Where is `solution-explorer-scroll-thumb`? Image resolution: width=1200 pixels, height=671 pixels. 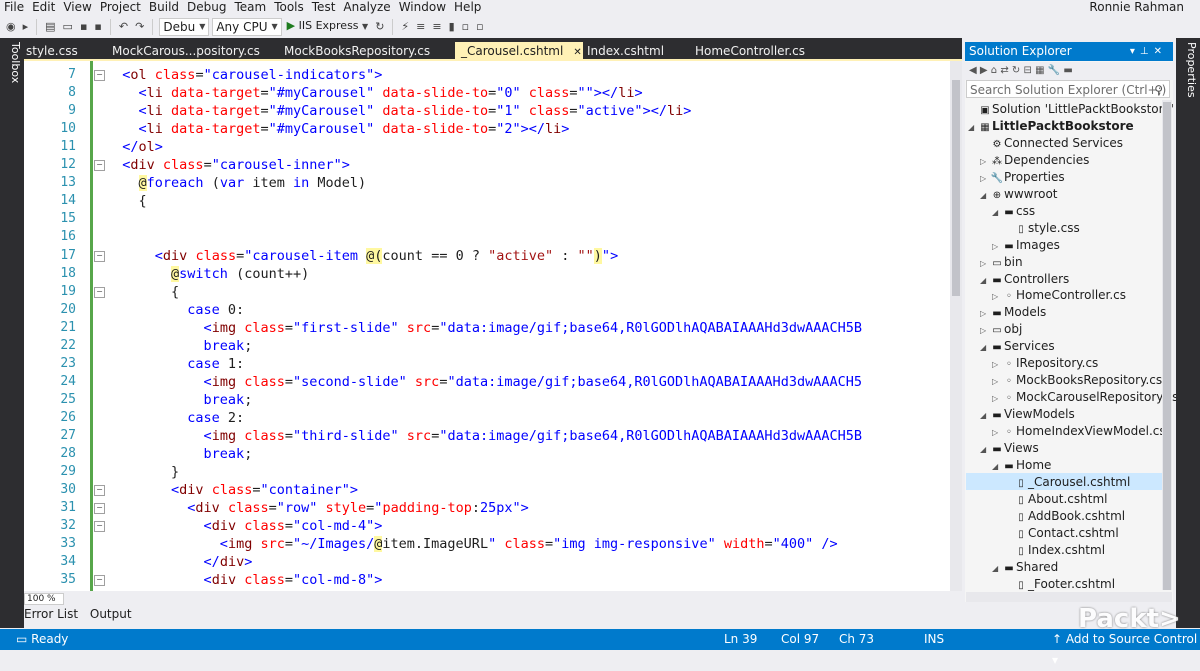
solution-explorer-scroll-thumb is located at coordinates (1167, 346).